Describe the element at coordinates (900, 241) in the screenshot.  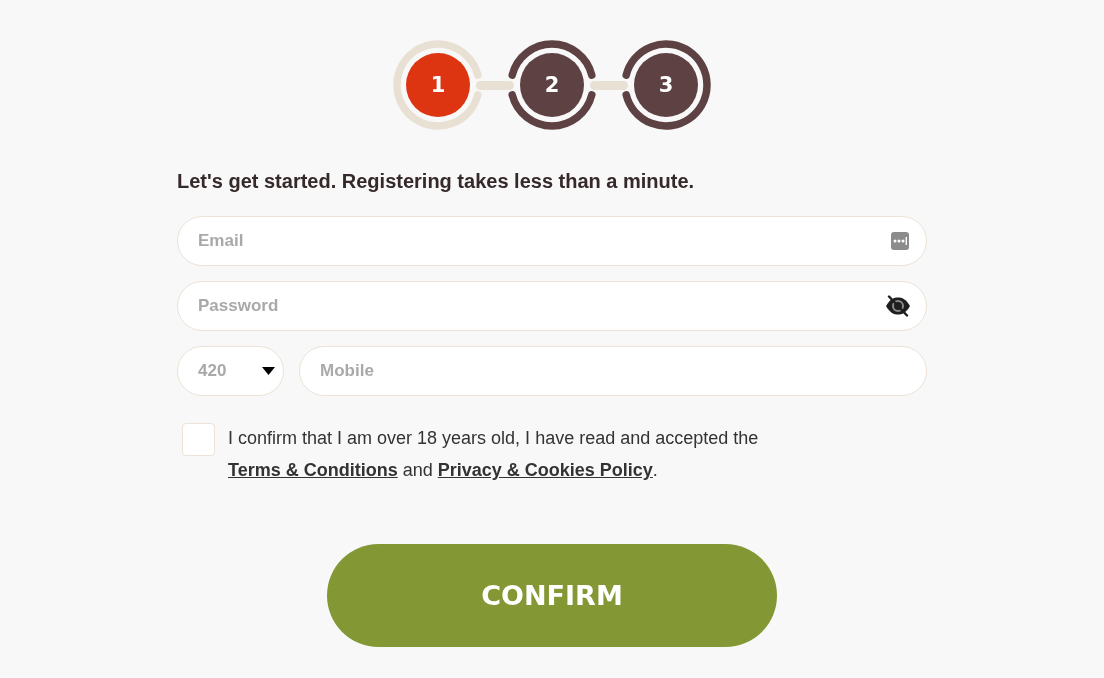
I see `dots-tile-icon` at that location.